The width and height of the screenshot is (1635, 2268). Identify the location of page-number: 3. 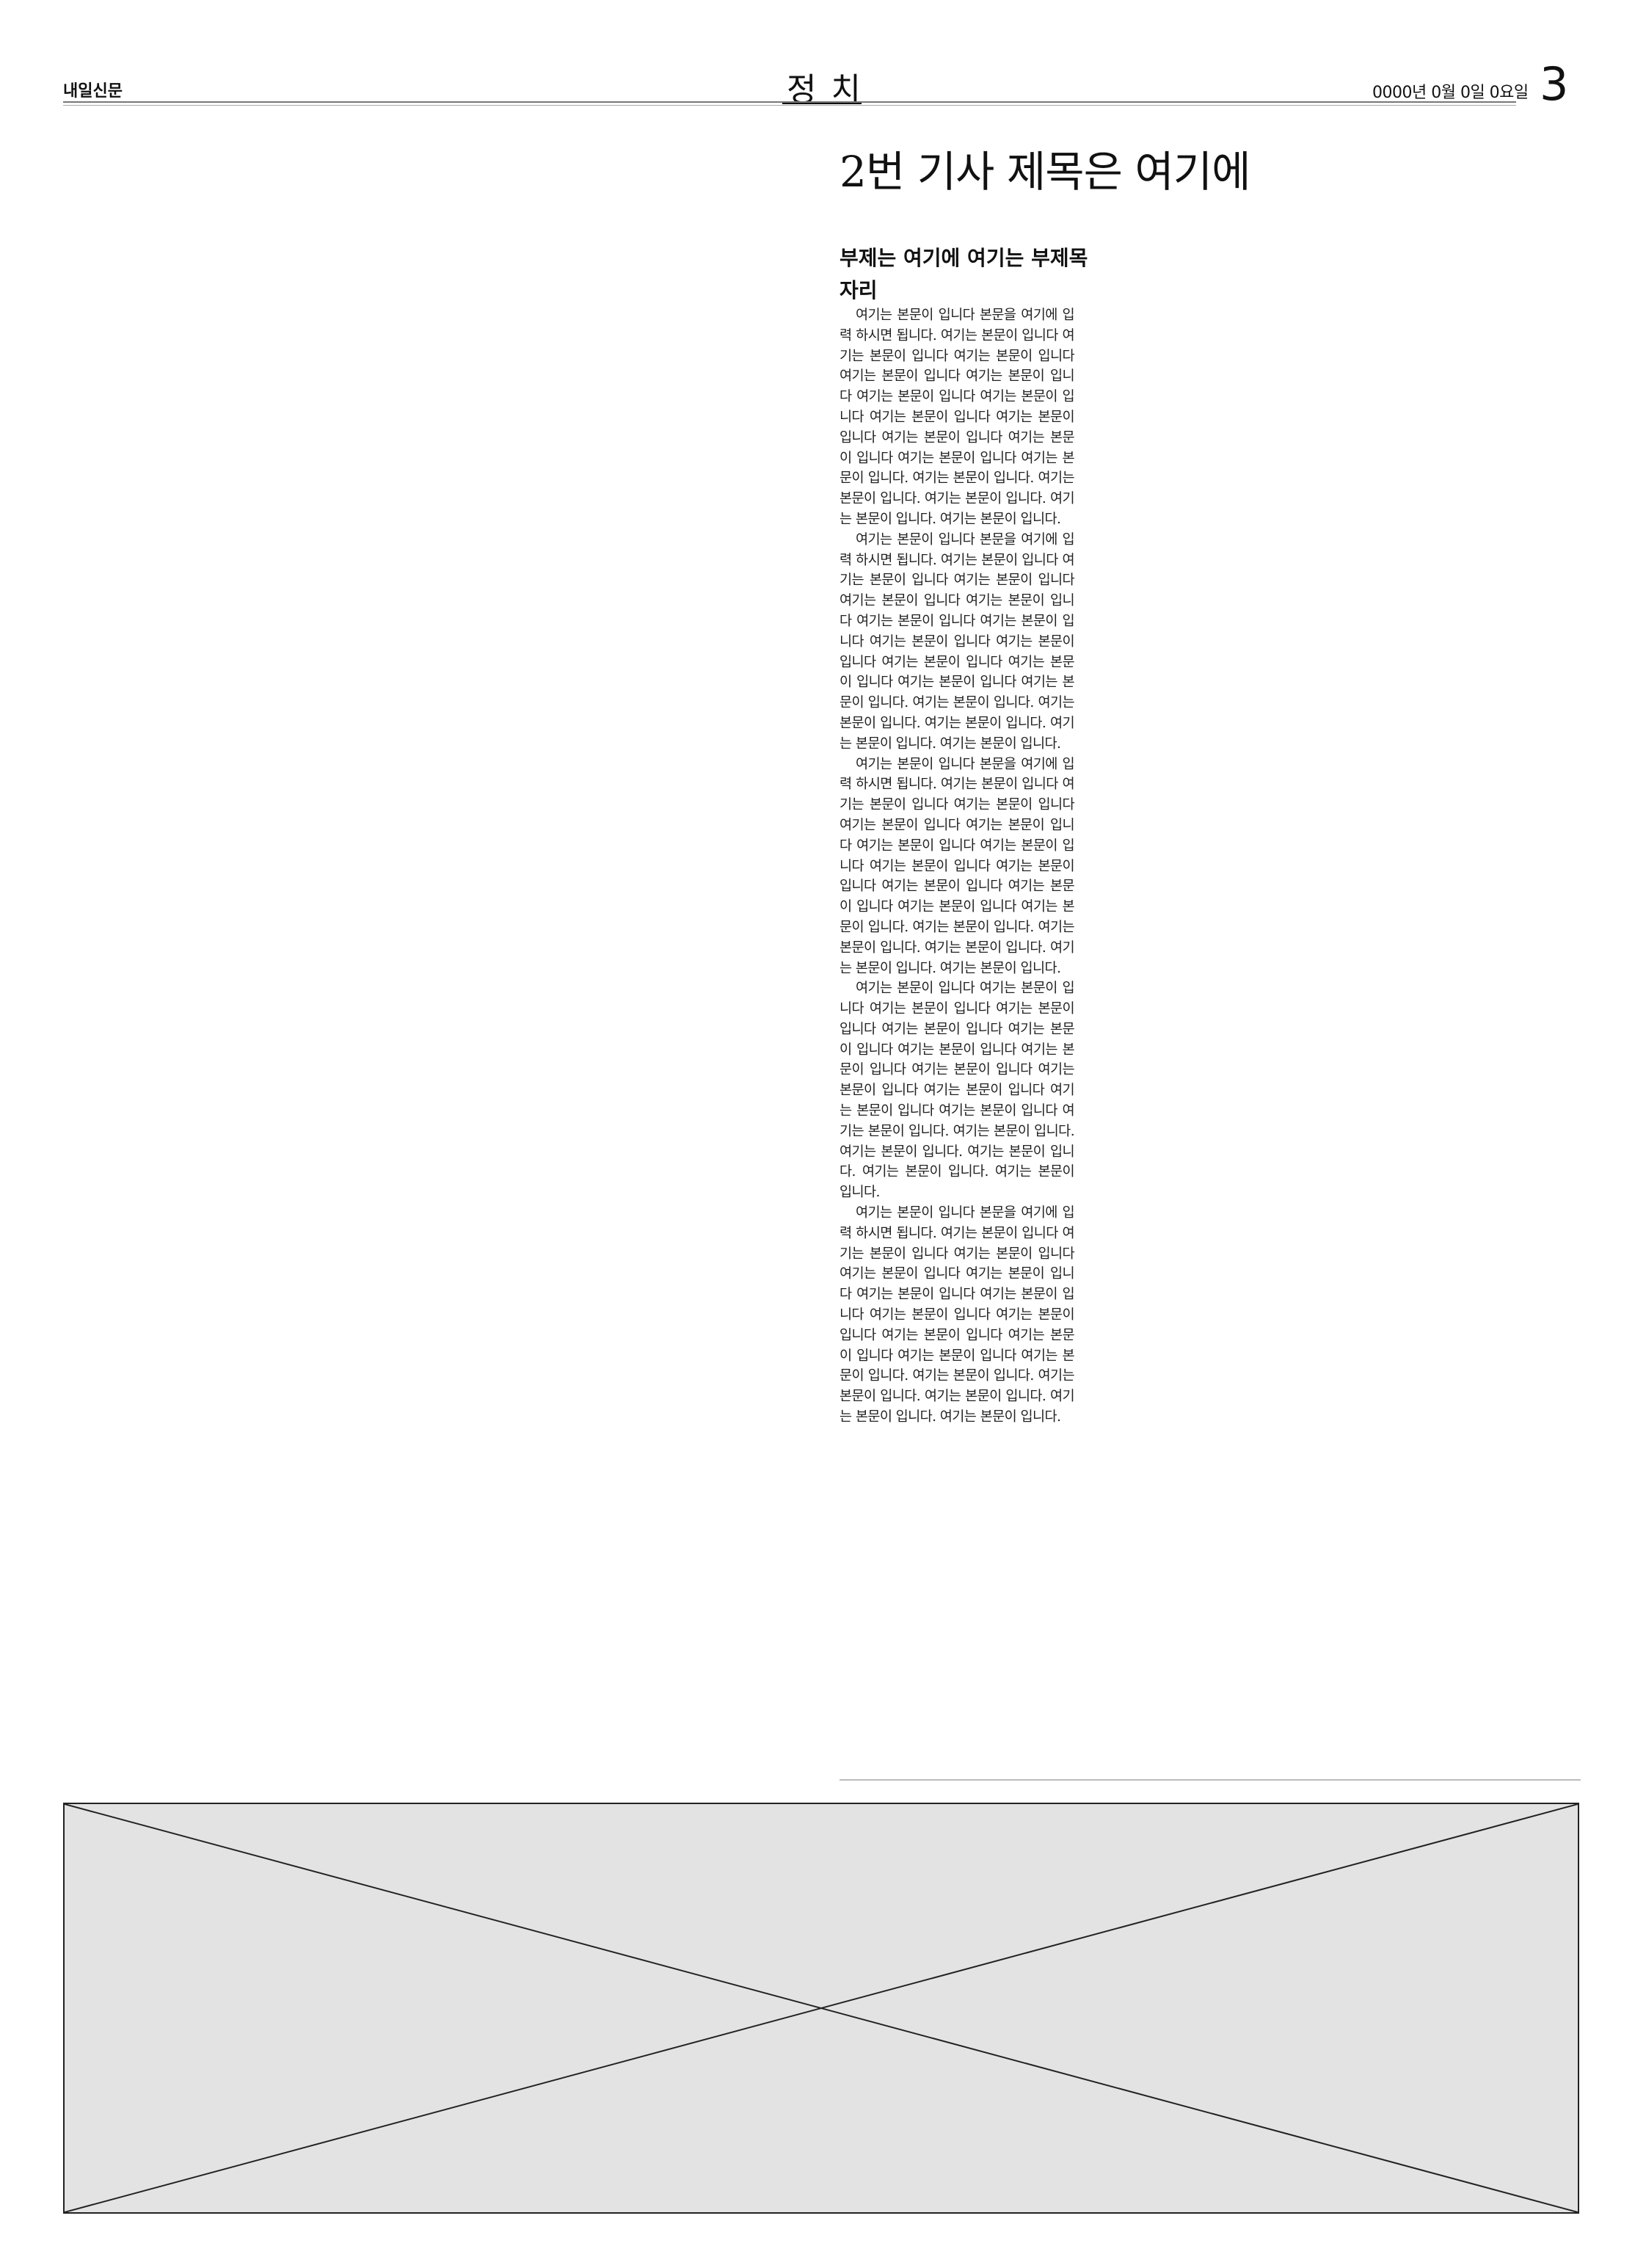
(1554, 84).